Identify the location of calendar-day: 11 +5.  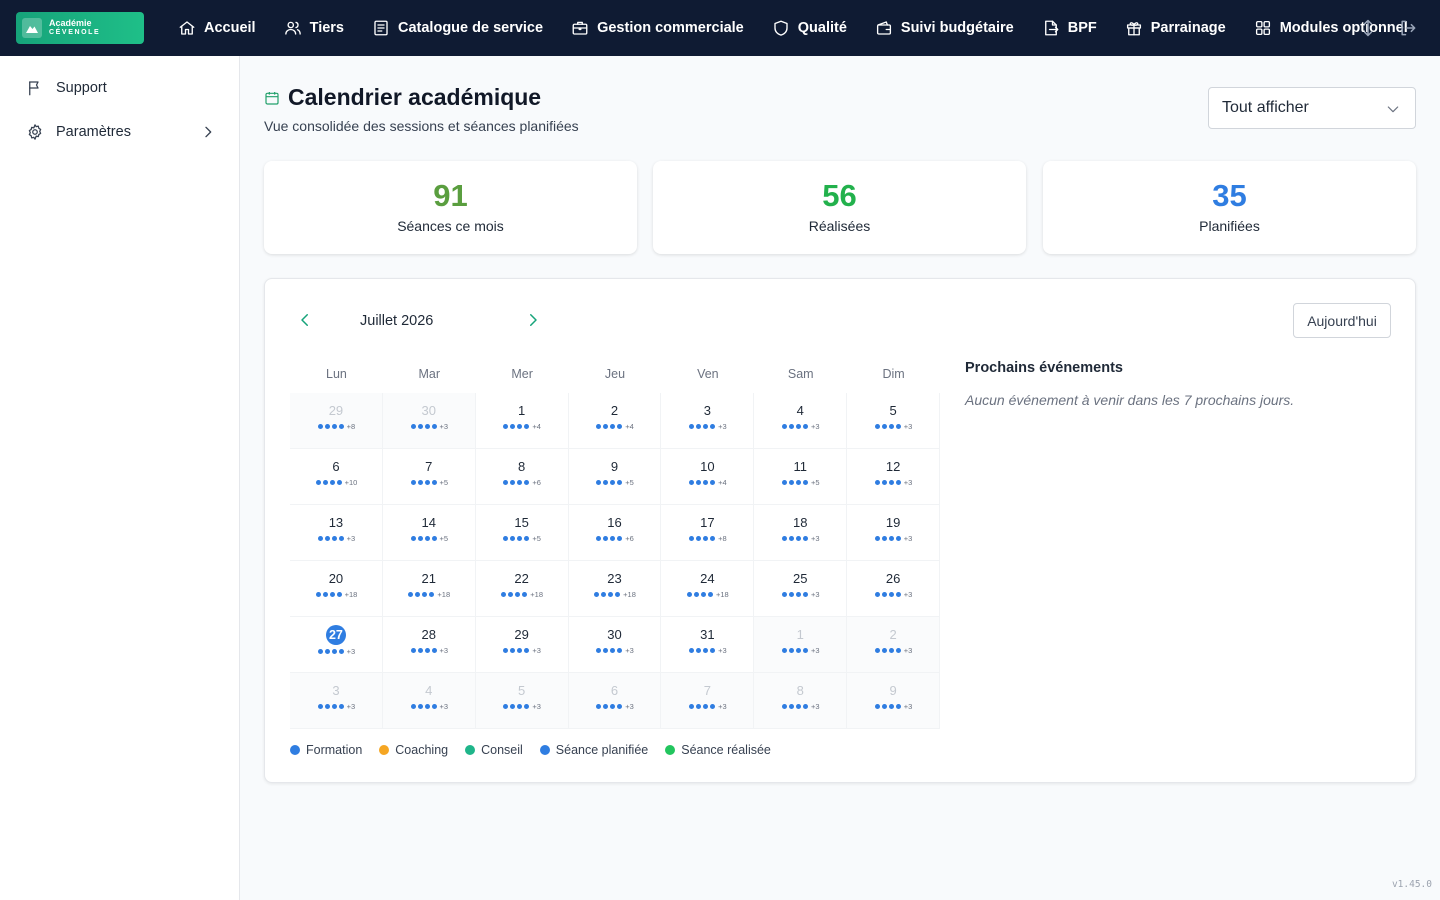
(801, 477).